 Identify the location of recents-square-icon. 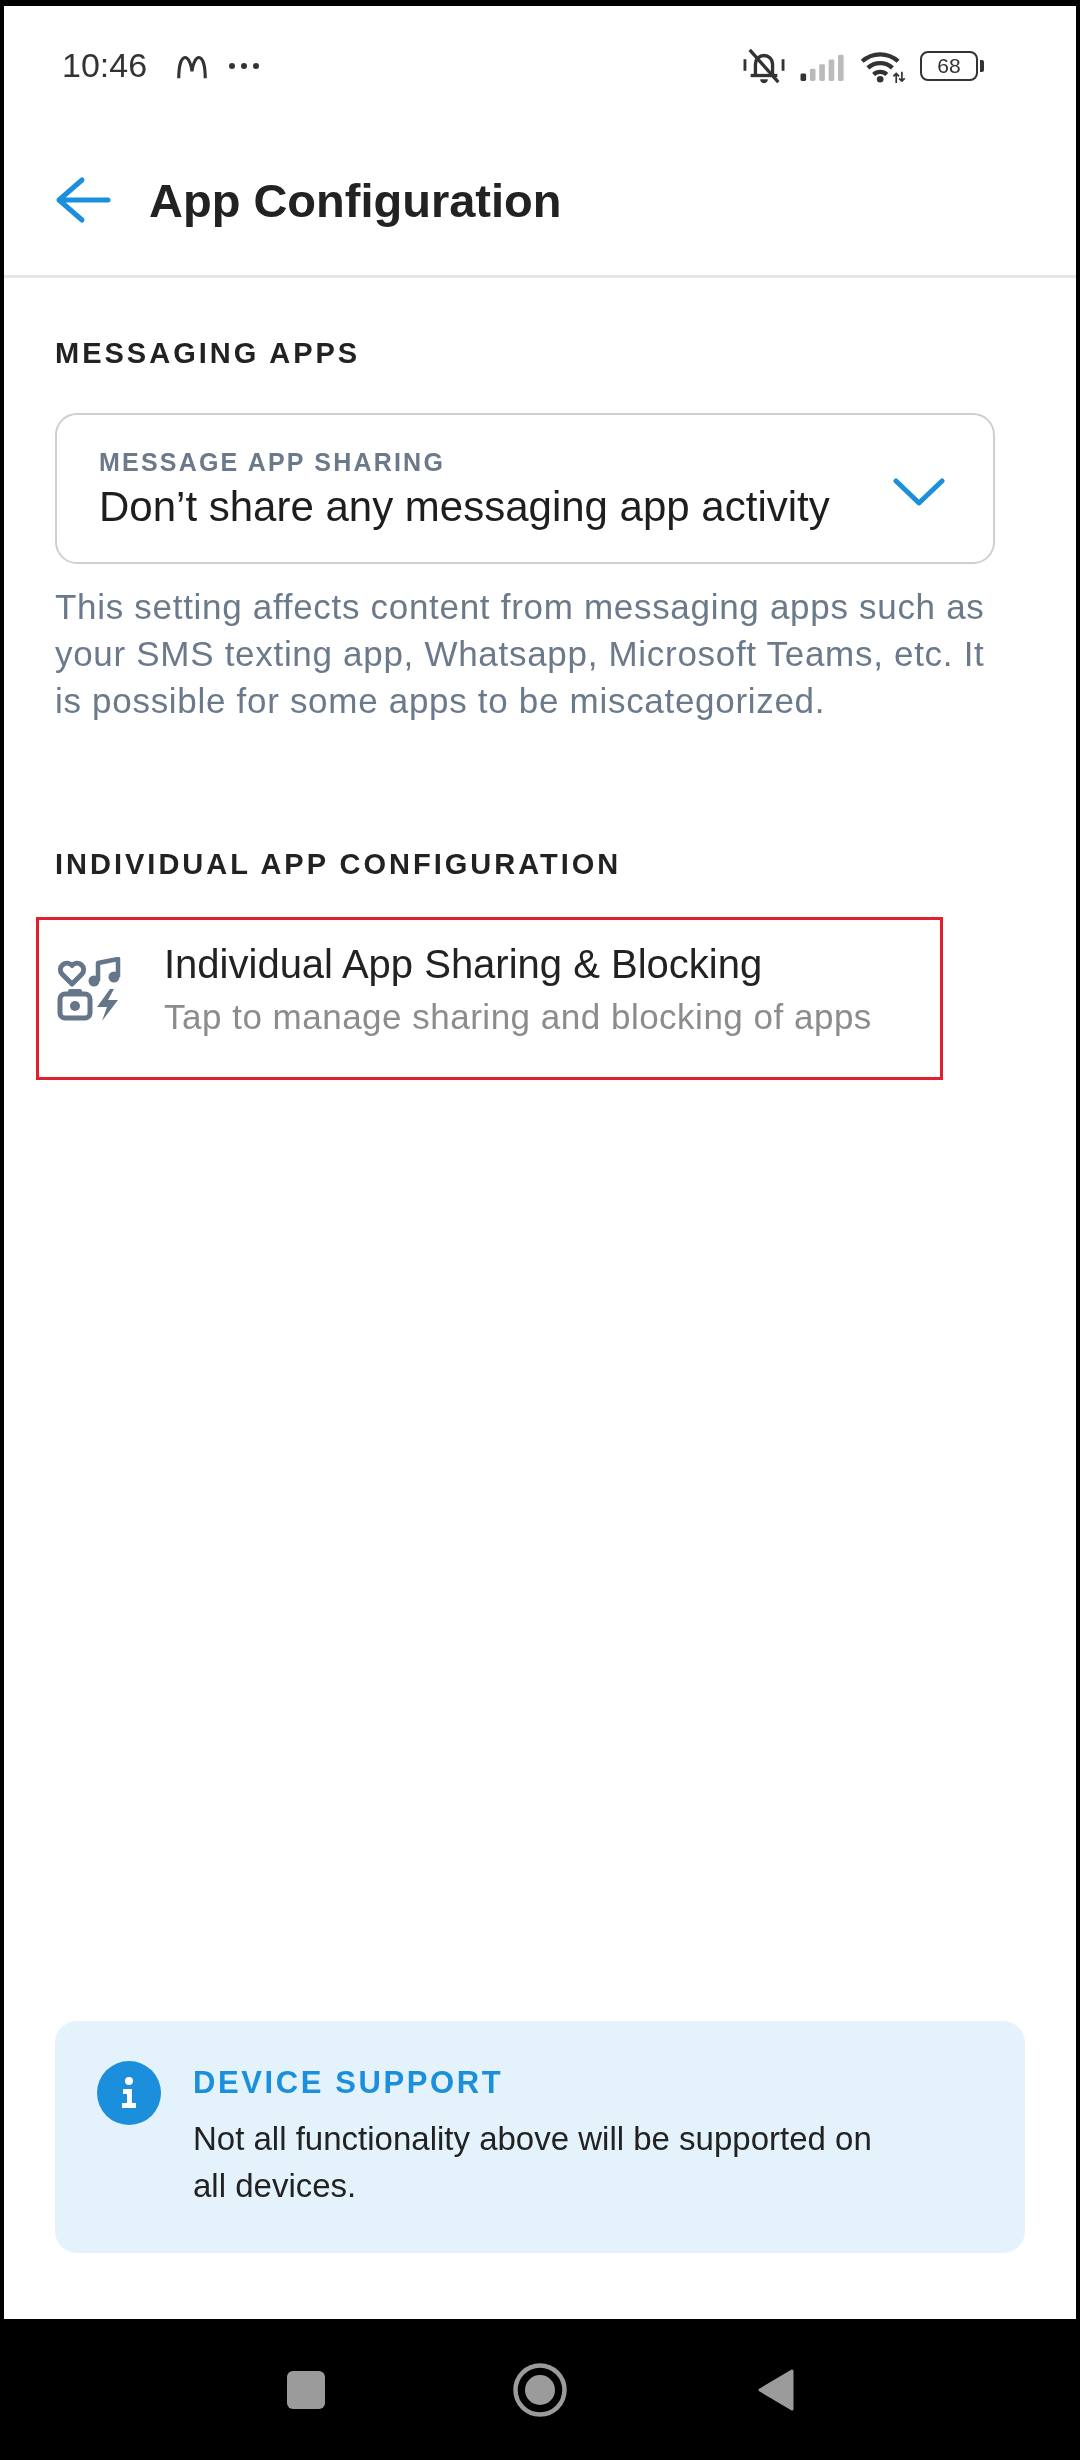
(305, 2389).